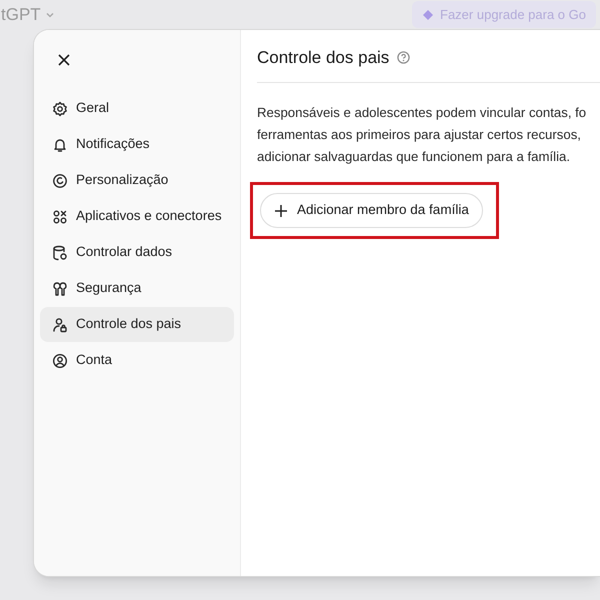 The width and height of the screenshot is (600, 600). Describe the element at coordinates (281, 211) in the screenshot. I see `plus-icon` at that location.